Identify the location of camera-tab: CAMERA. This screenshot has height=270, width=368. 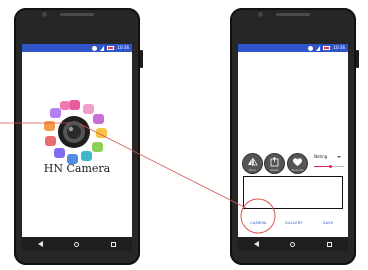
(258, 222).